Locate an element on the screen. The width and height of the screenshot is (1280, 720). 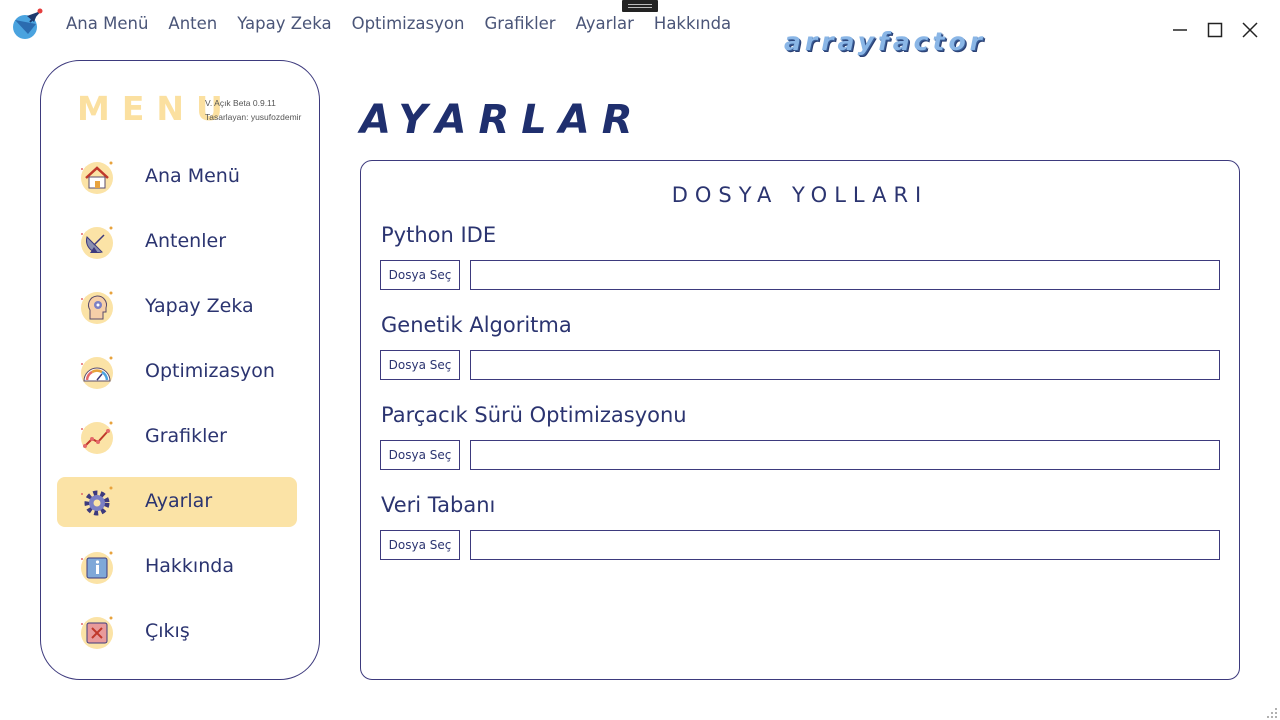
sidebar-item-label: Ayarlar is located at coordinates (179, 501).